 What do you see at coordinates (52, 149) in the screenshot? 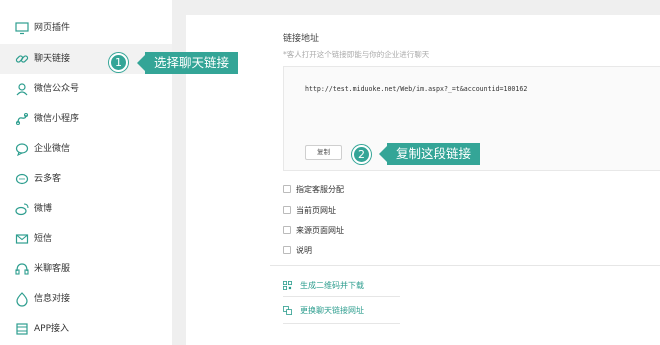
I see `sidebar-item-label: 企业微信` at bounding box center [52, 149].